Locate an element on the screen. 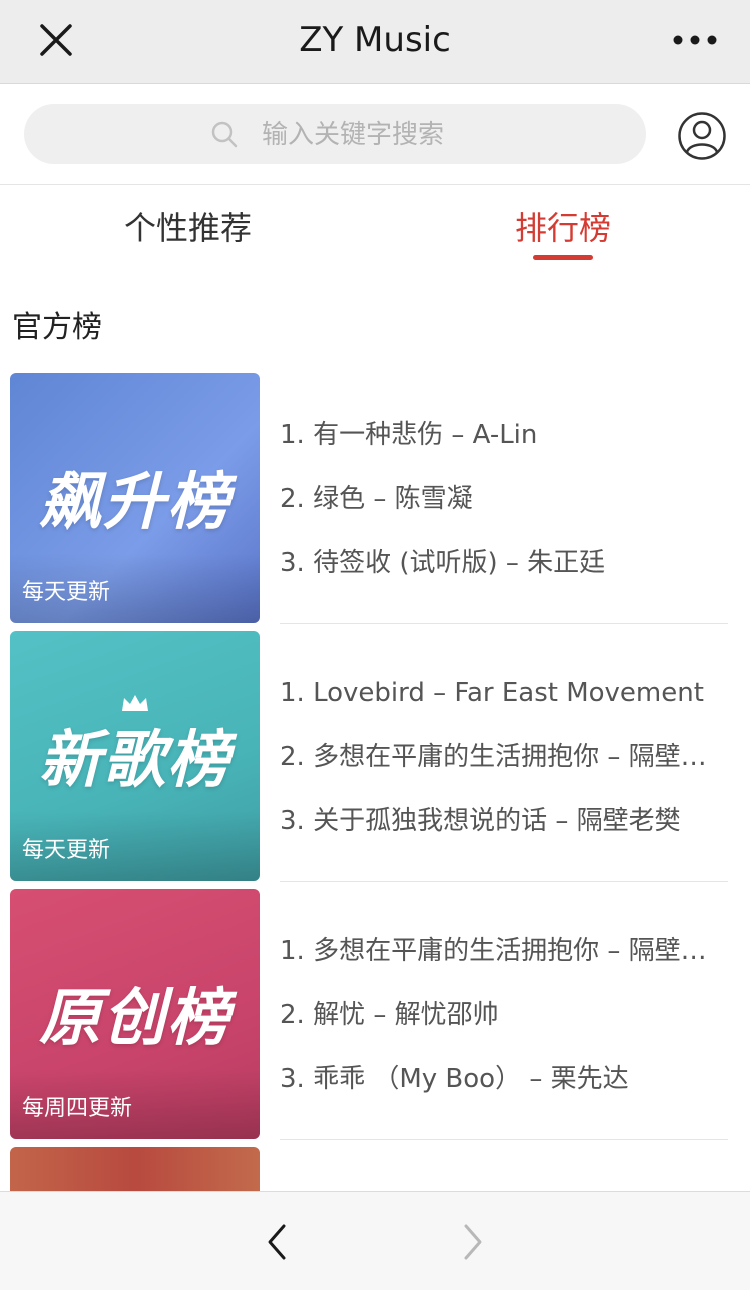  cover-title: 新歌榜 is located at coordinates (134, 759).